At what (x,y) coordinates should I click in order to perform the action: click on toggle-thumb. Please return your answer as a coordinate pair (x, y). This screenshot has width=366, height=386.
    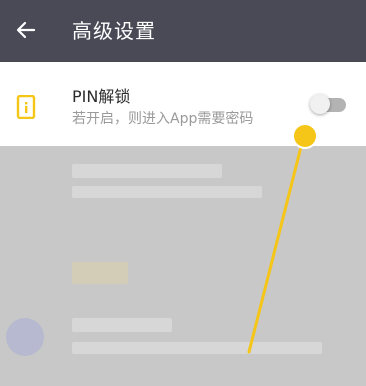
    Looking at the image, I should click on (320, 104).